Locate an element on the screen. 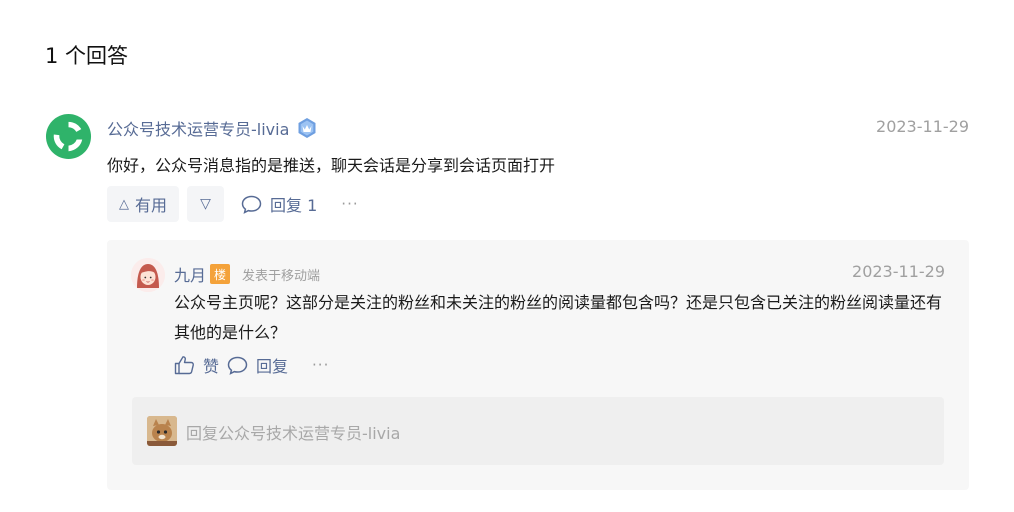 The height and width of the screenshot is (512, 1014). answer-reply-label: 回复 1 is located at coordinates (294, 205).